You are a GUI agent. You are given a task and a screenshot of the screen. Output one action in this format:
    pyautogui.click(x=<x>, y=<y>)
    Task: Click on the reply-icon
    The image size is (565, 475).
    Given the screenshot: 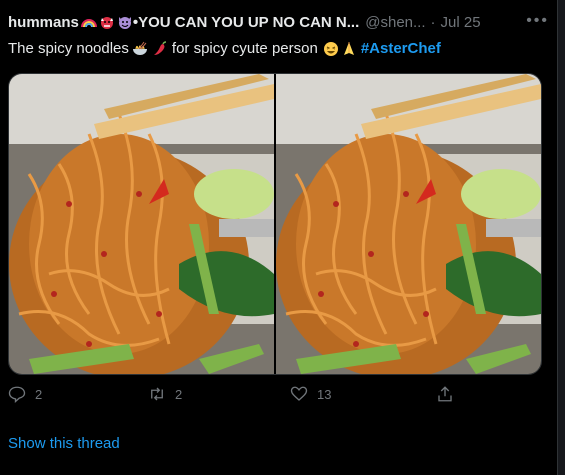 What is the action you would take?
    pyautogui.click(x=17, y=394)
    